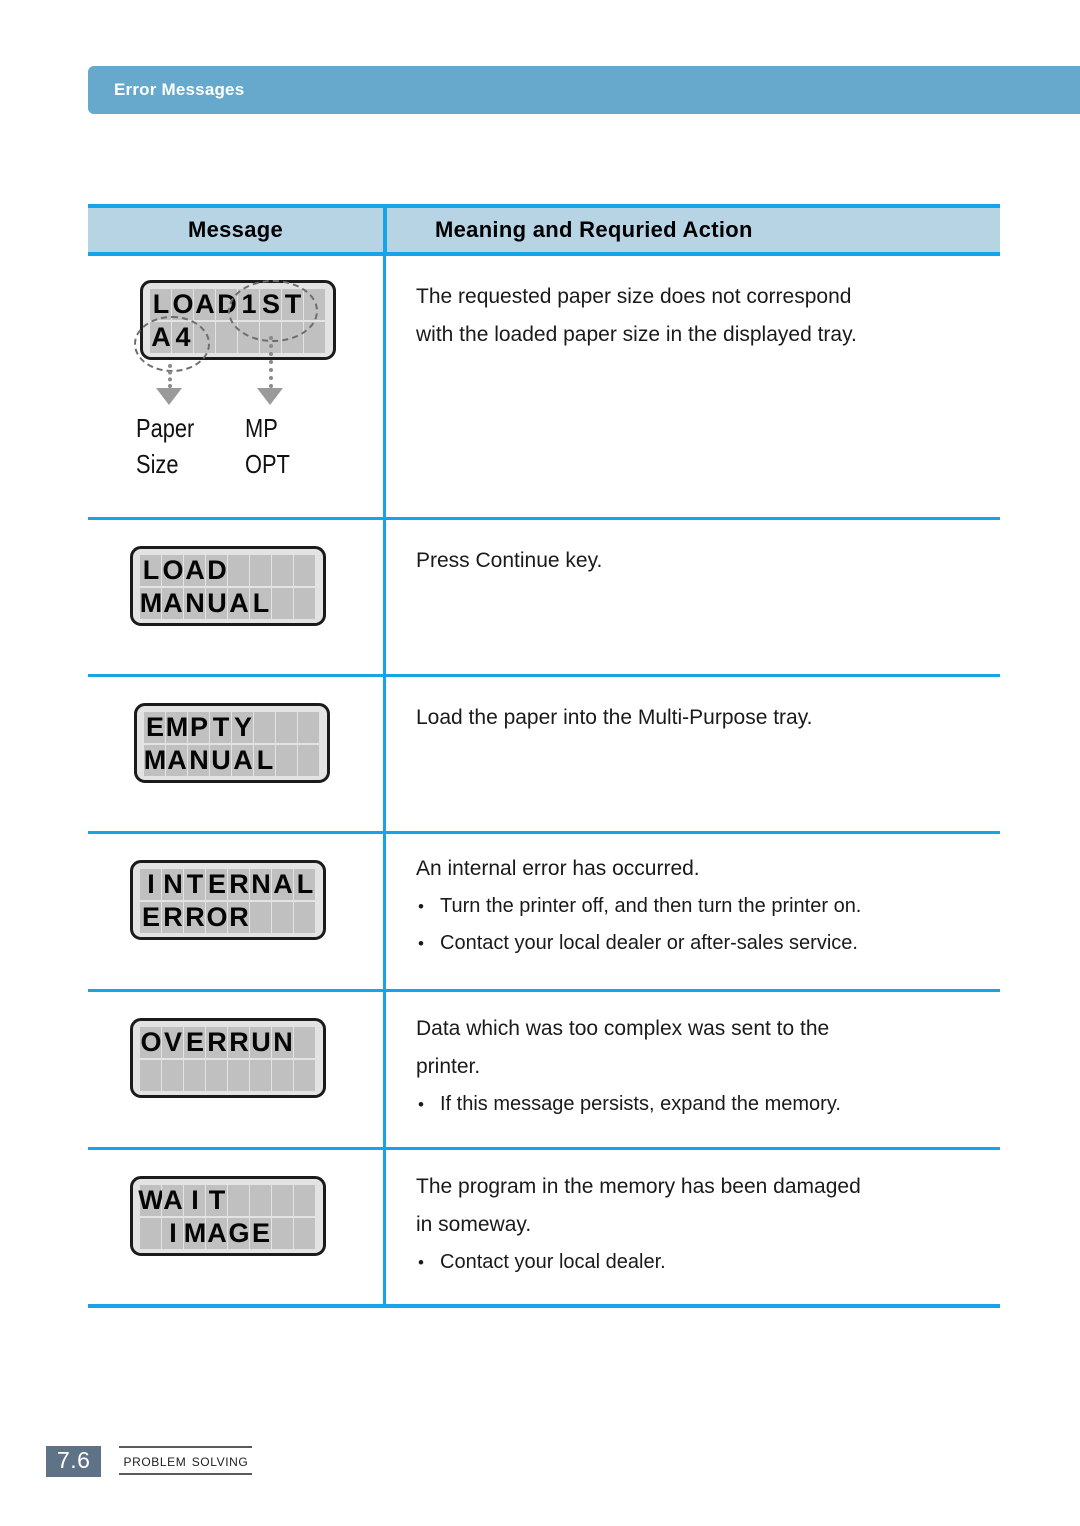 This screenshot has height=1526, width=1080. Describe the element at coordinates (267, 446) in the screenshot. I see `callout-label-mp-opt: MP OPT` at that location.